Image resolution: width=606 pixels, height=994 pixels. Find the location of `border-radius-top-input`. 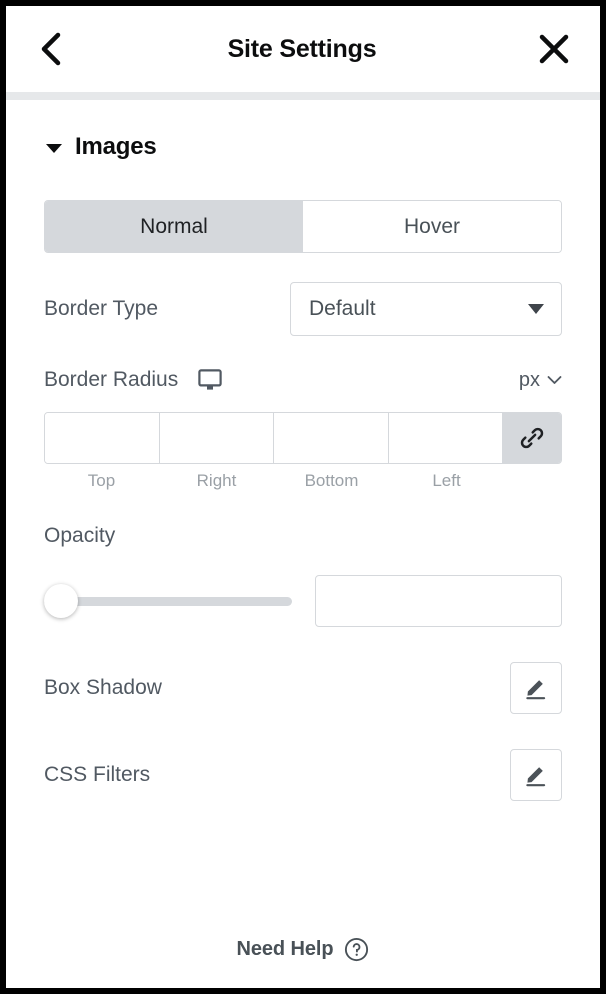

border-radius-top-input is located at coordinates (102, 438).